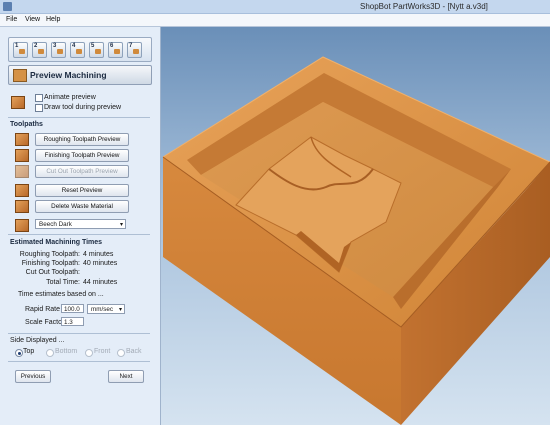 This screenshot has height=425, width=550. I want to click on scale-factor-input: 1.3, so click(72, 321).